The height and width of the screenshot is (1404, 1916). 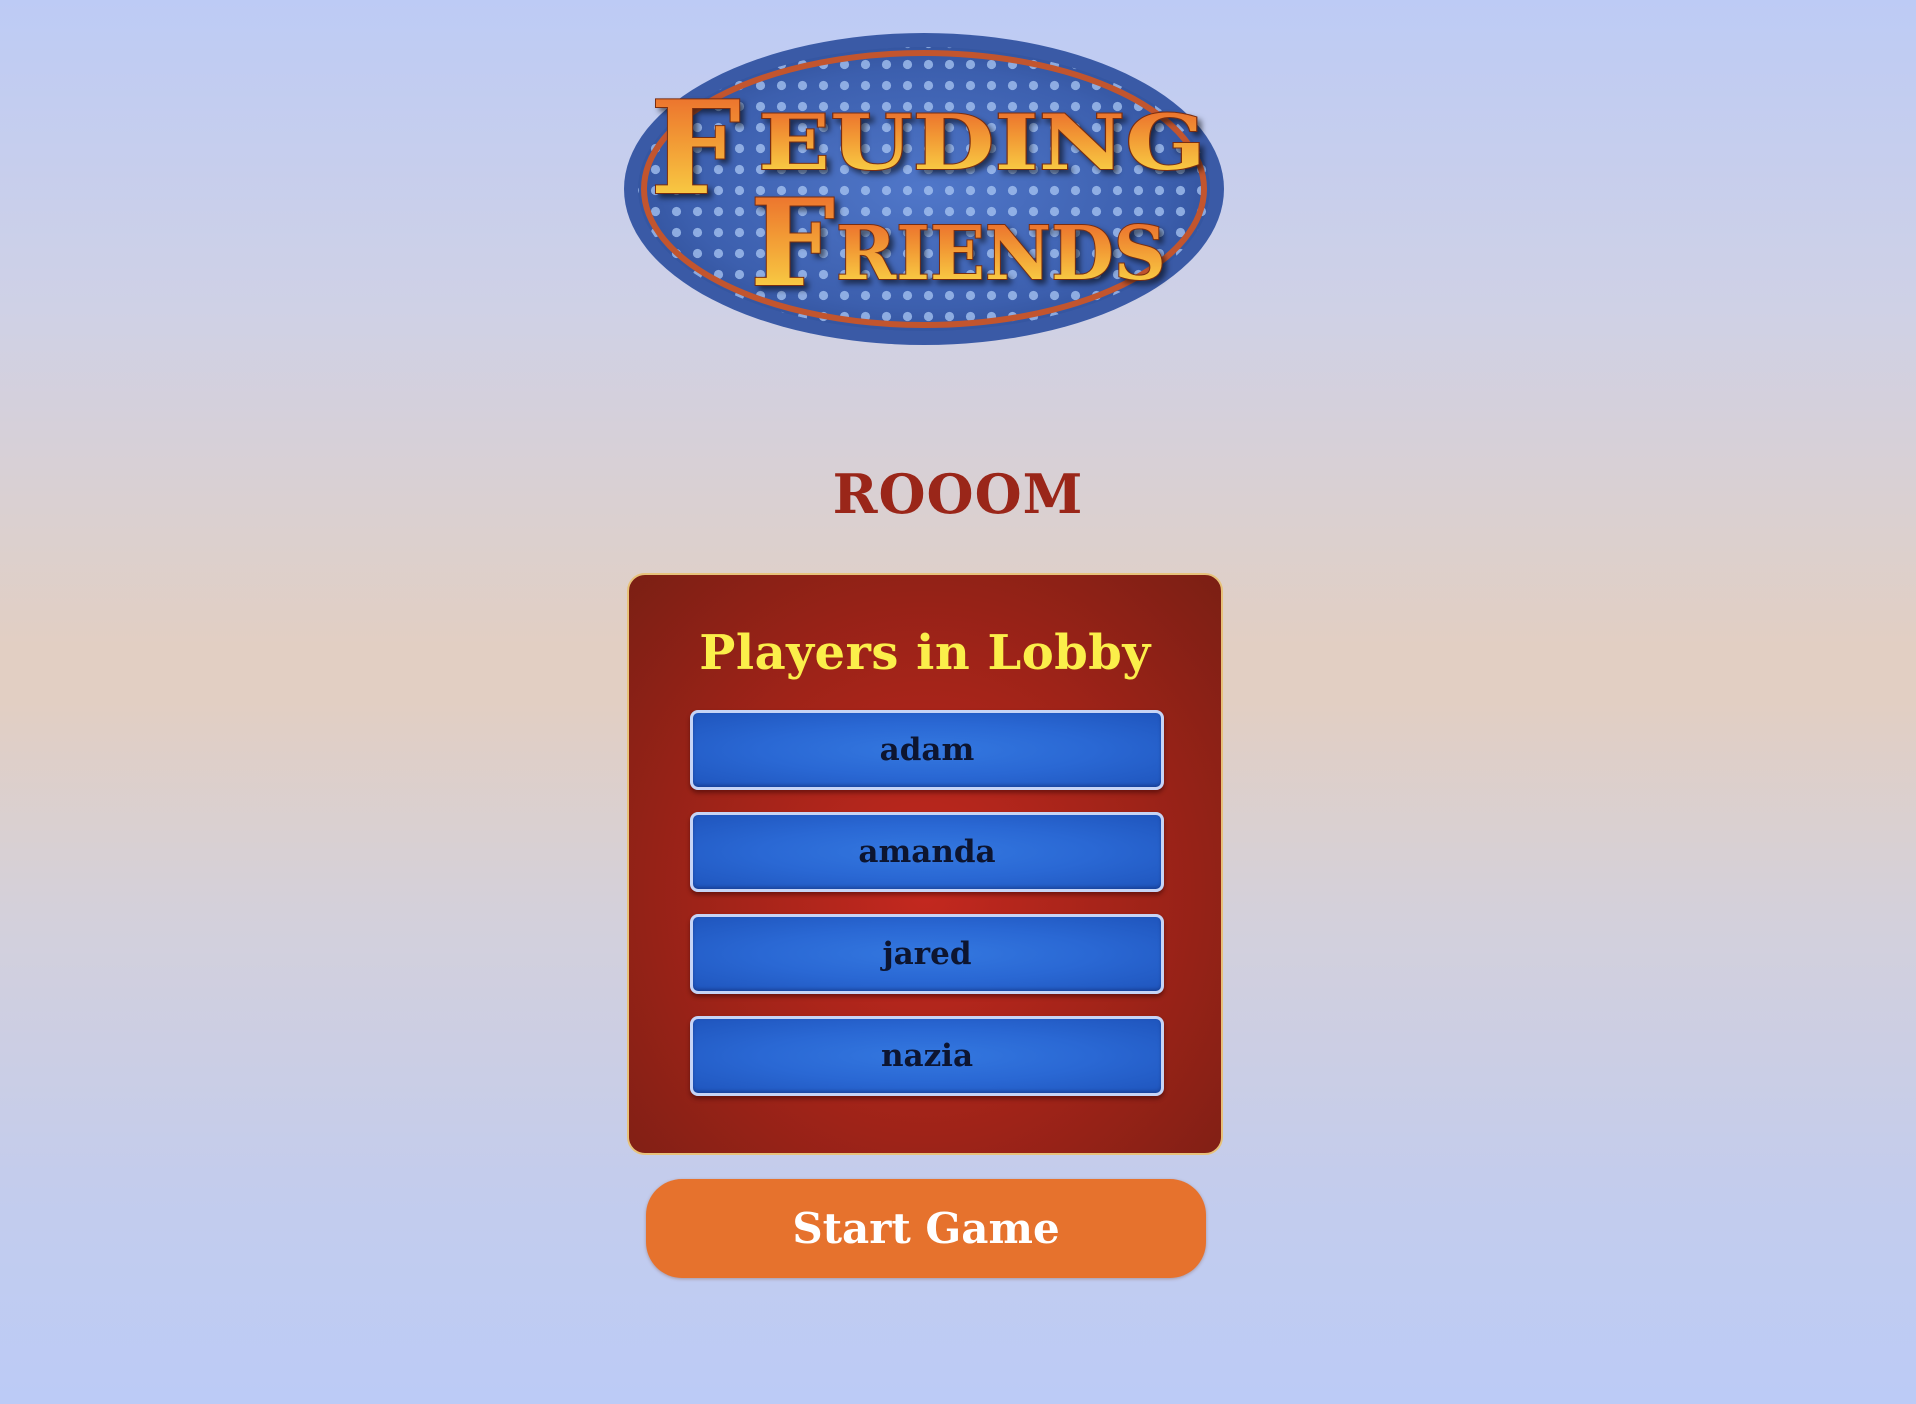 I want to click on player-name: adam, so click(x=927, y=750).